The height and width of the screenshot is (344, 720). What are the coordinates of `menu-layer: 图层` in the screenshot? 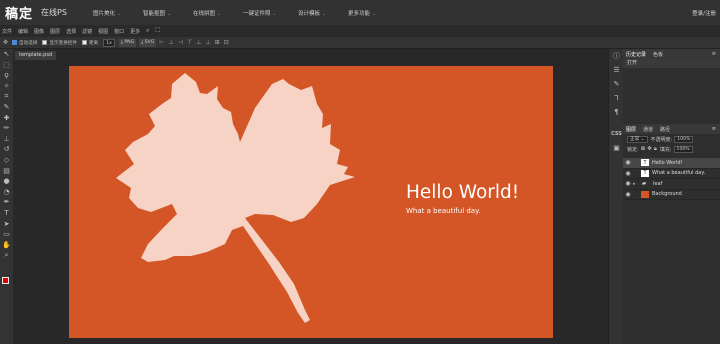 It's located at (55, 31).